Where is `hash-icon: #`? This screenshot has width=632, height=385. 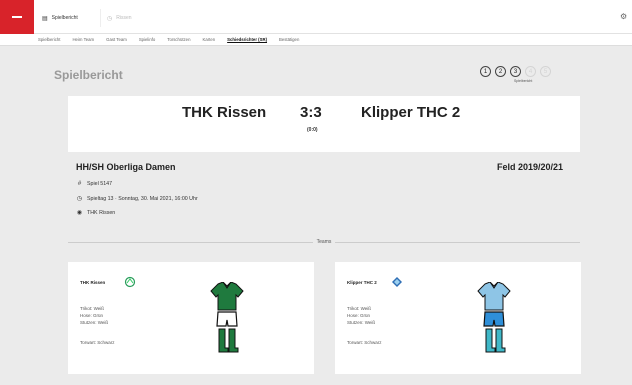
hash-icon: # is located at coordinates (79, 184).